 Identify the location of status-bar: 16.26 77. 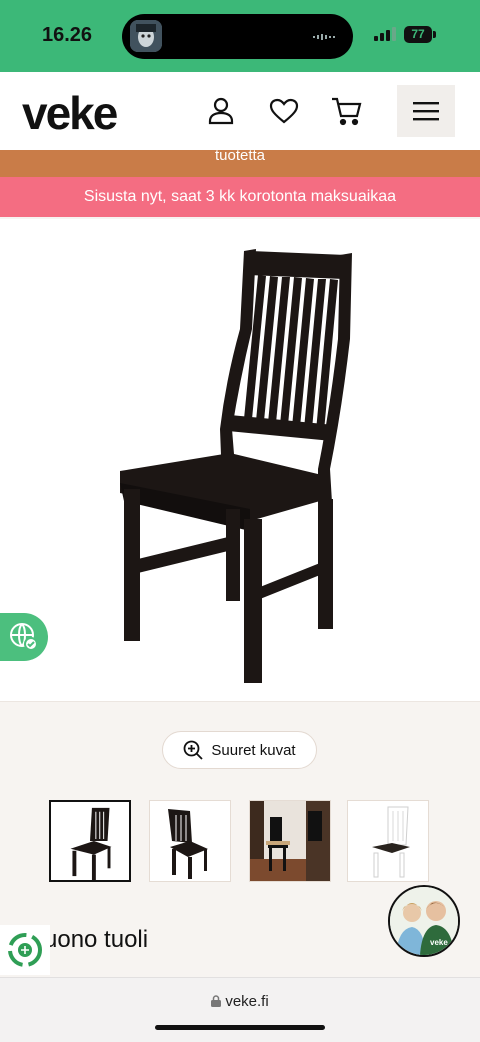
(240, 36).